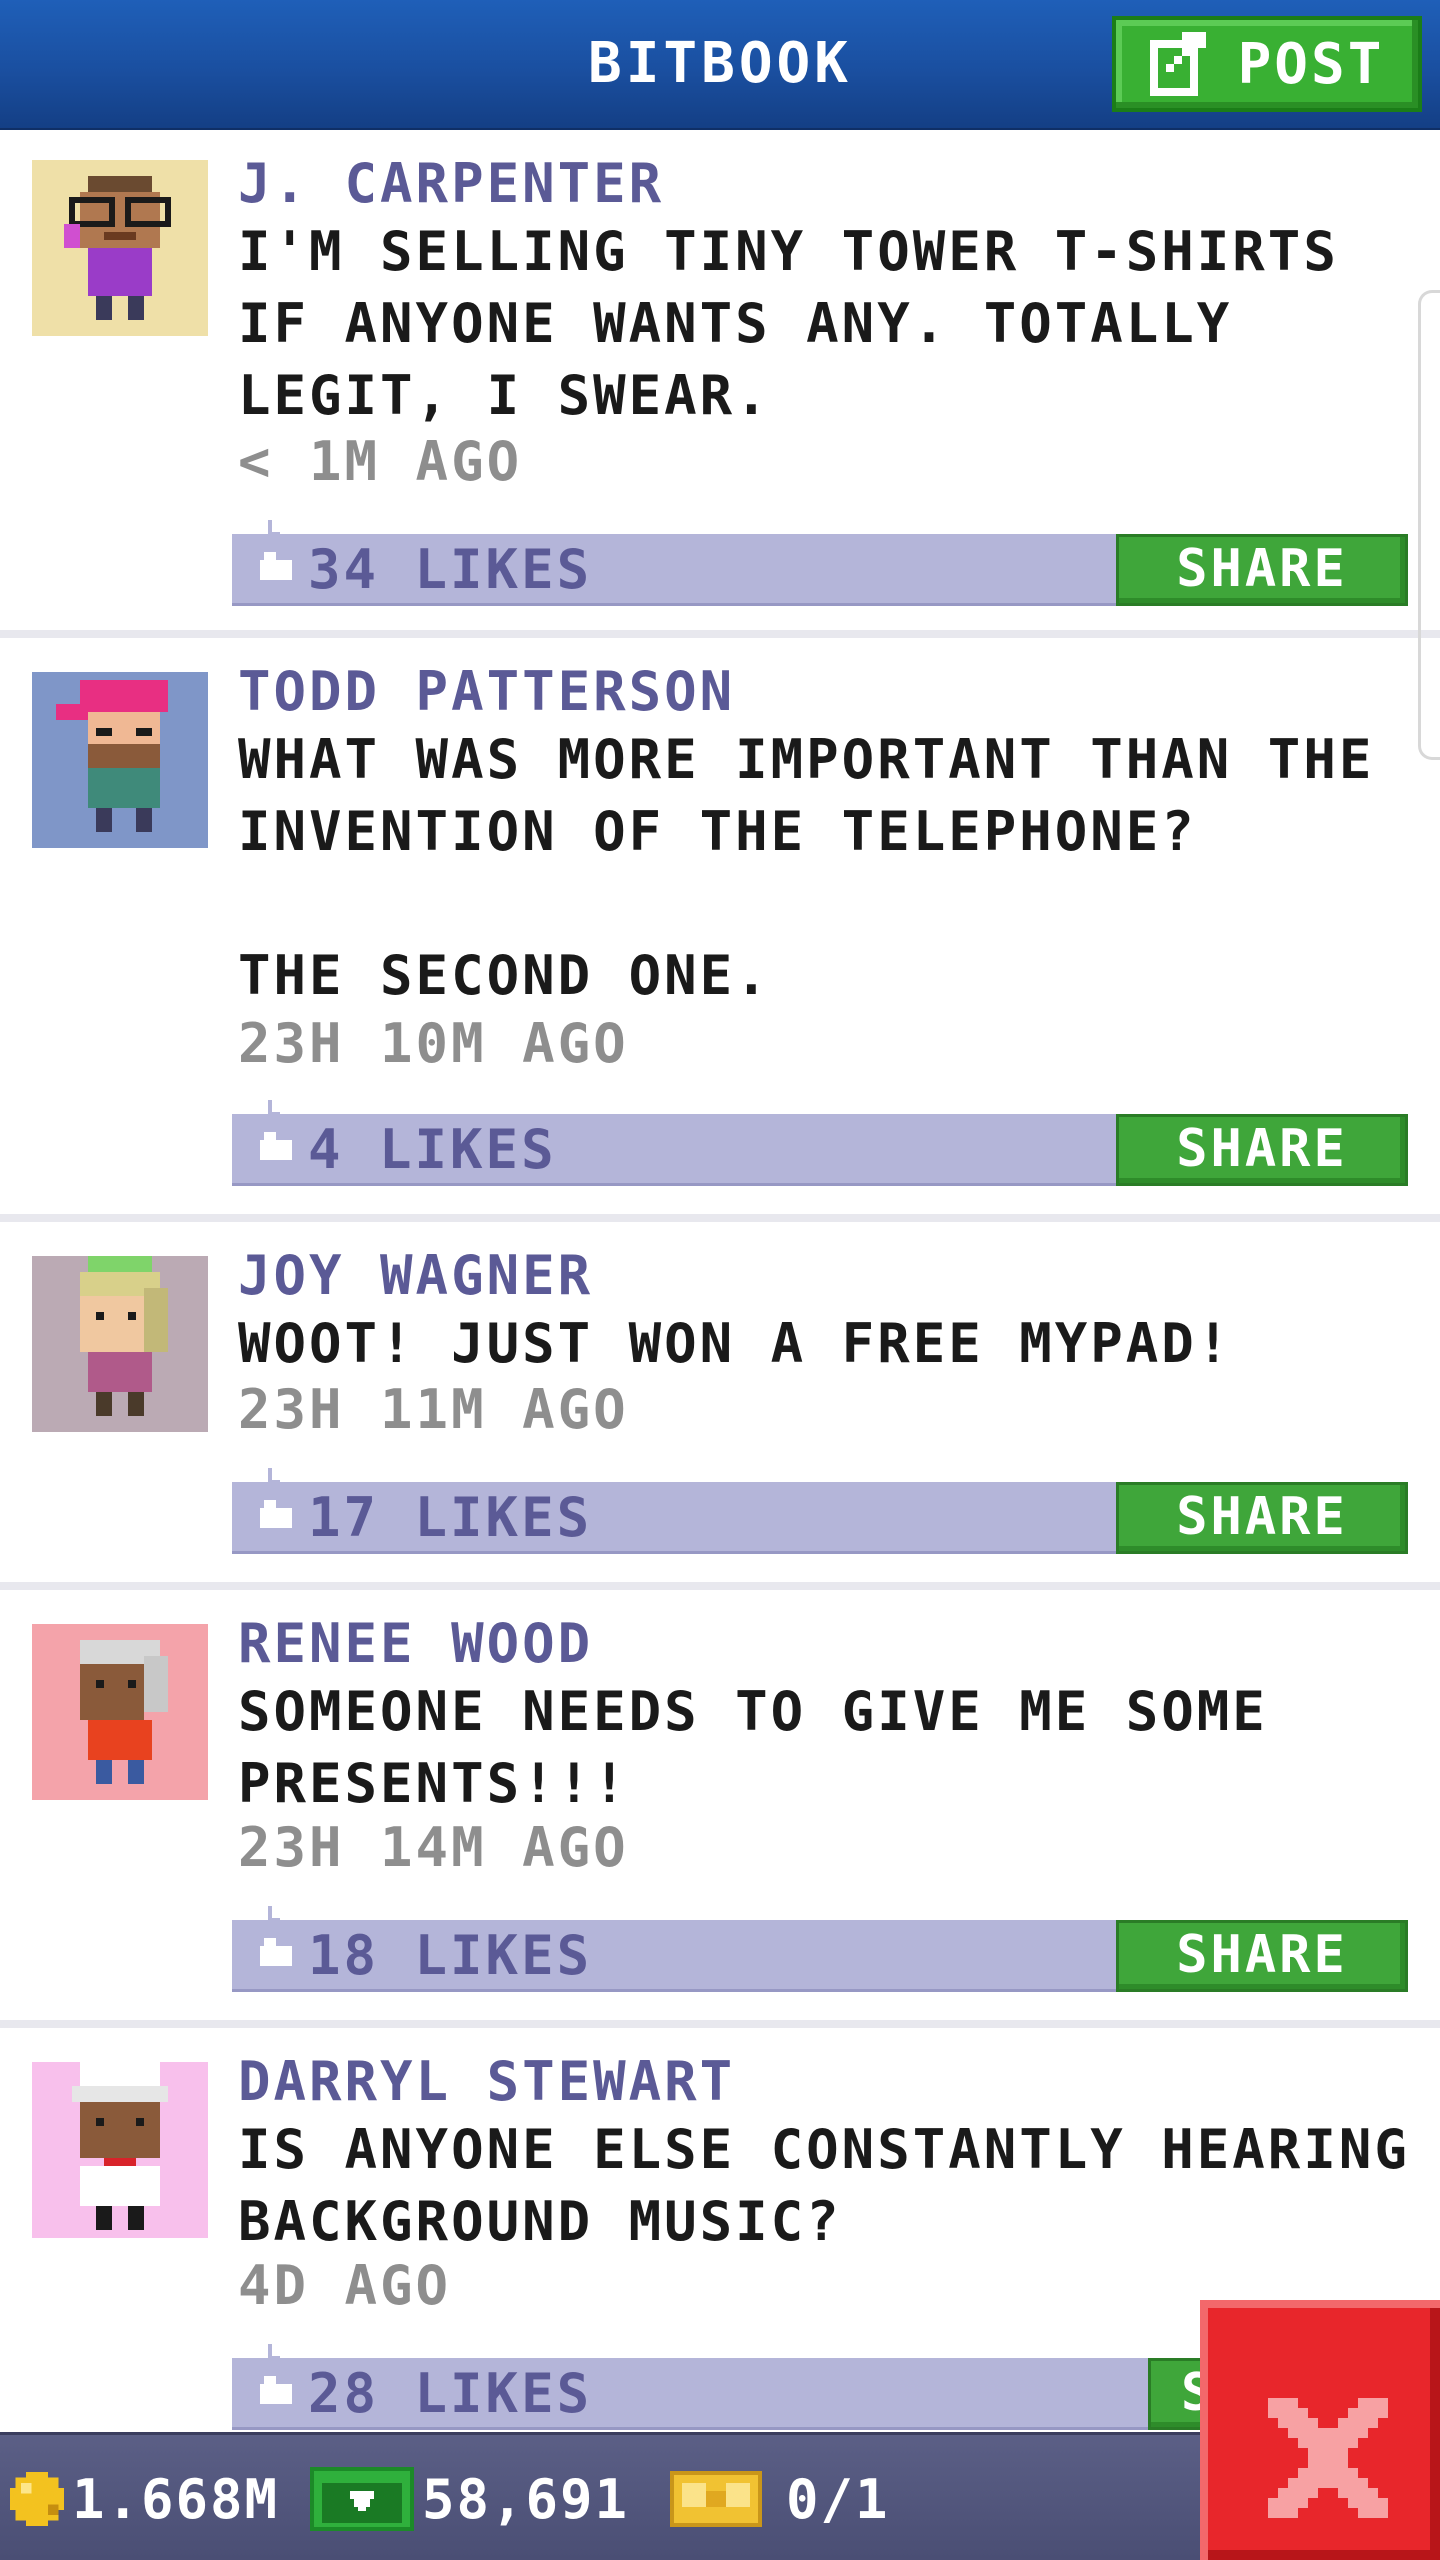 This screenshot has height=2560, width=1440. What do you see at coordinates (415, 1643) in the screenshot?
I see `post-author: RENEE WOOD` at bounding box center [415, 1643].